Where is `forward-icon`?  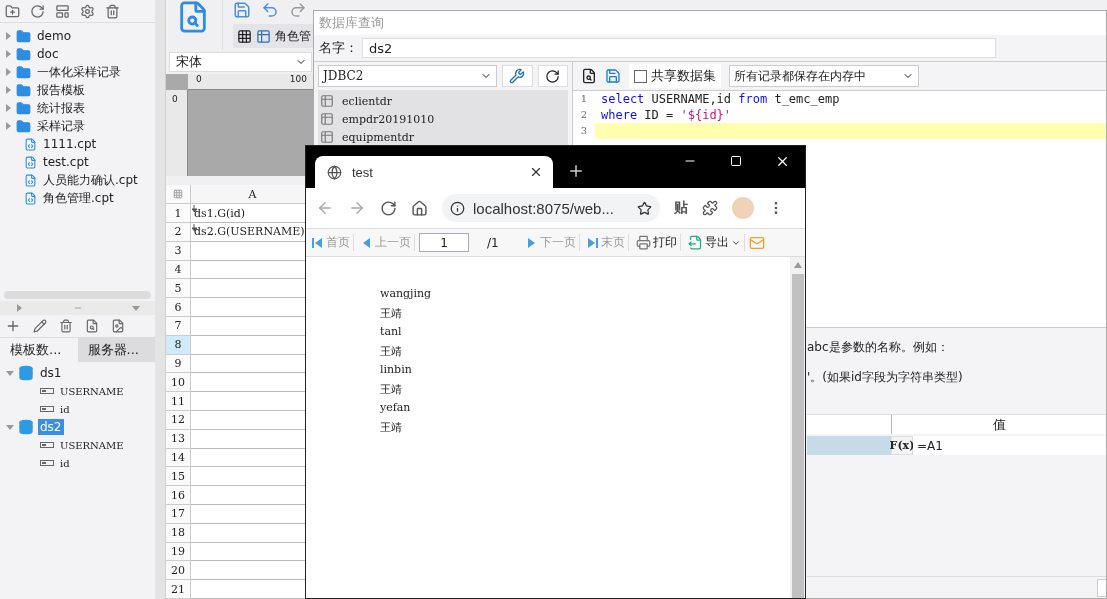
forward-icon is located at coordinates (357, 208).